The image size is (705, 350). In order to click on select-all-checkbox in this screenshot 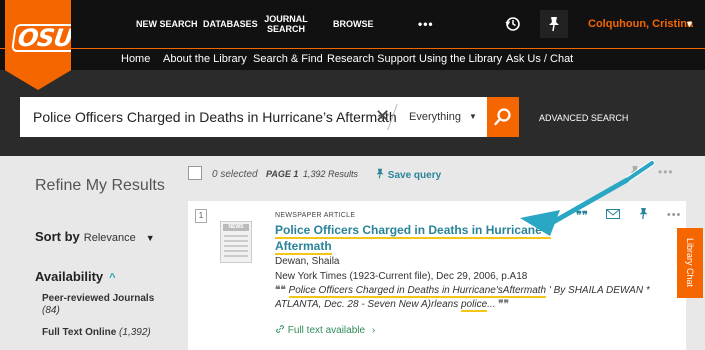, I will do `click(195, 173)`.